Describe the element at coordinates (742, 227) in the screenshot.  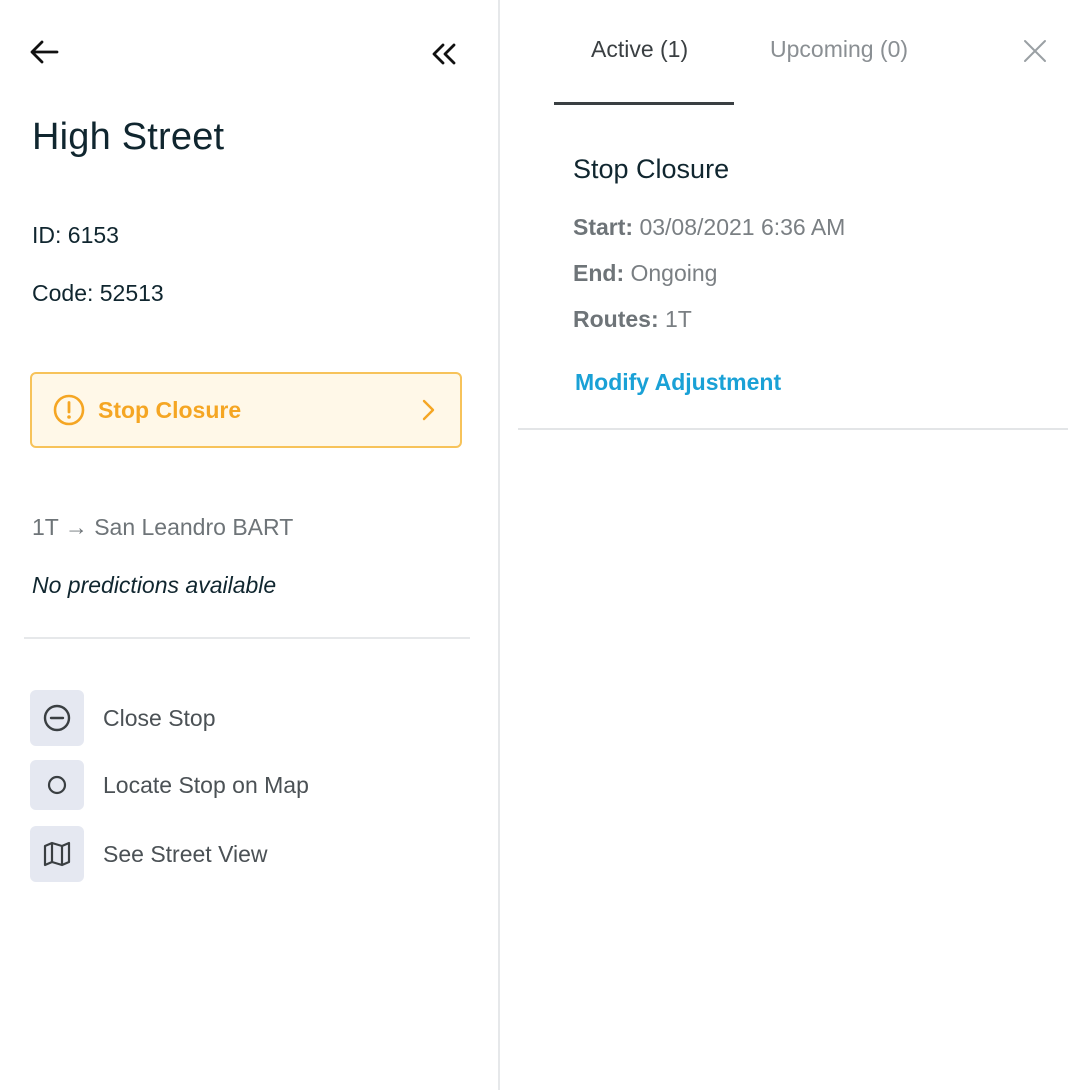
I see `start-value: 03/08/2021 6:36 AM` at that location.